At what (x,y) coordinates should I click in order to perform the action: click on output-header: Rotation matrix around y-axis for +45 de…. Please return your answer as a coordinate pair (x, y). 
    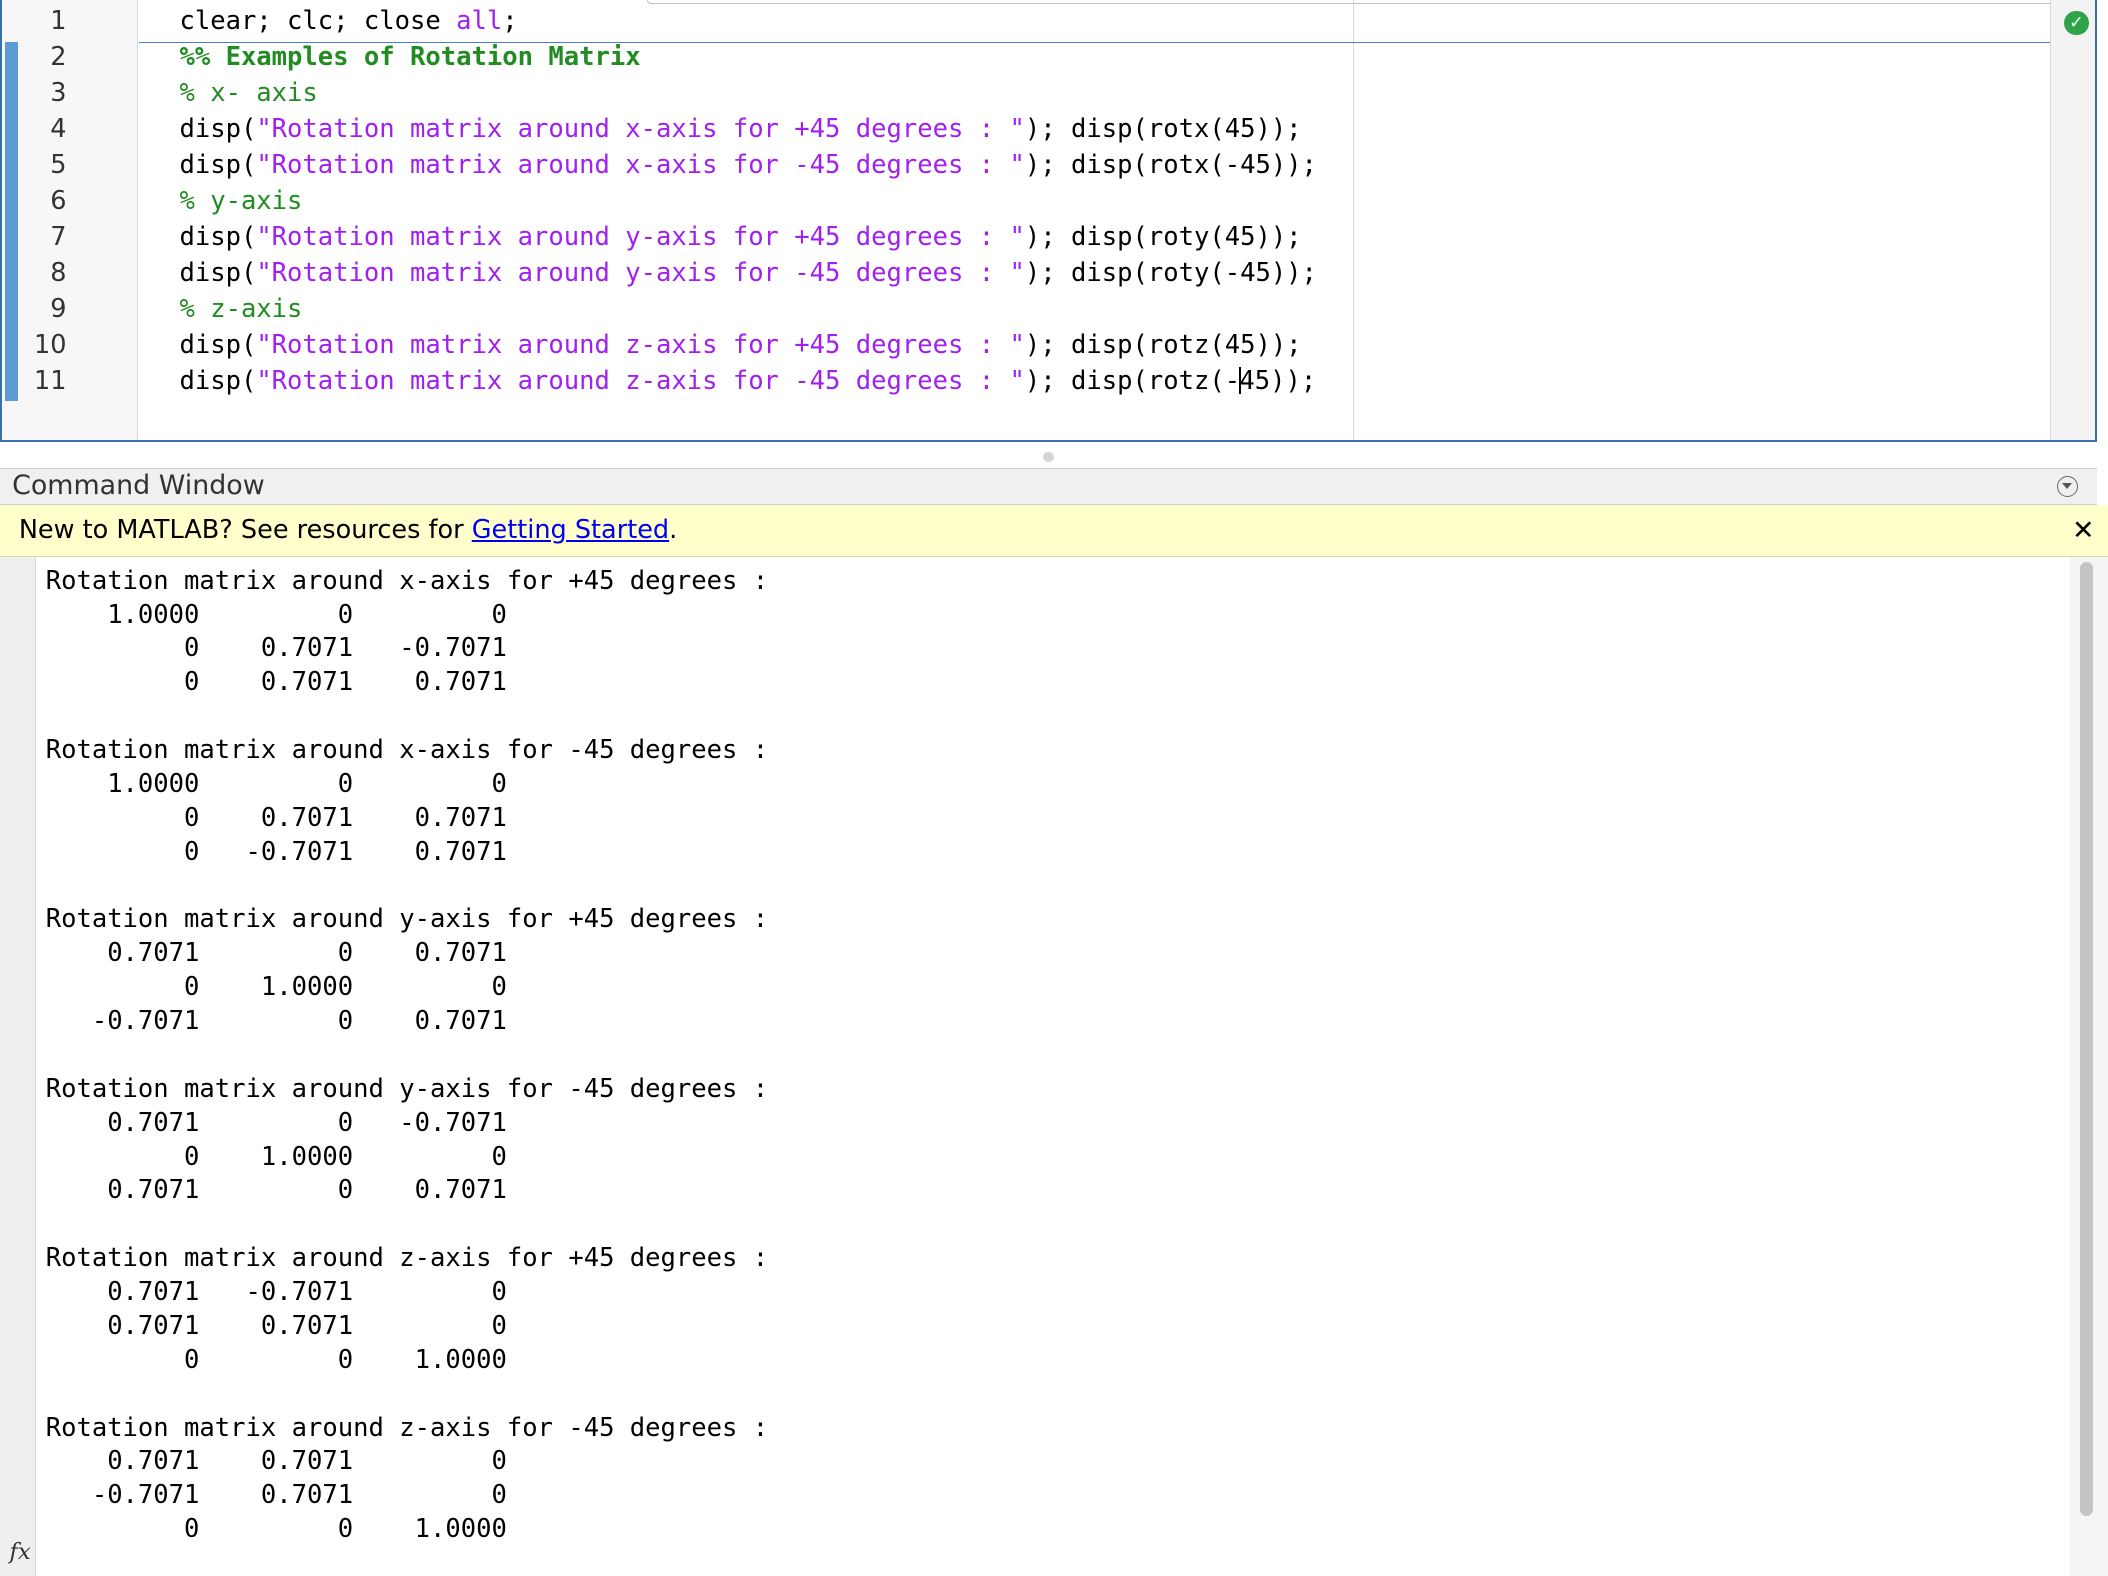
    Looking at the image, I should click on (407, 919).